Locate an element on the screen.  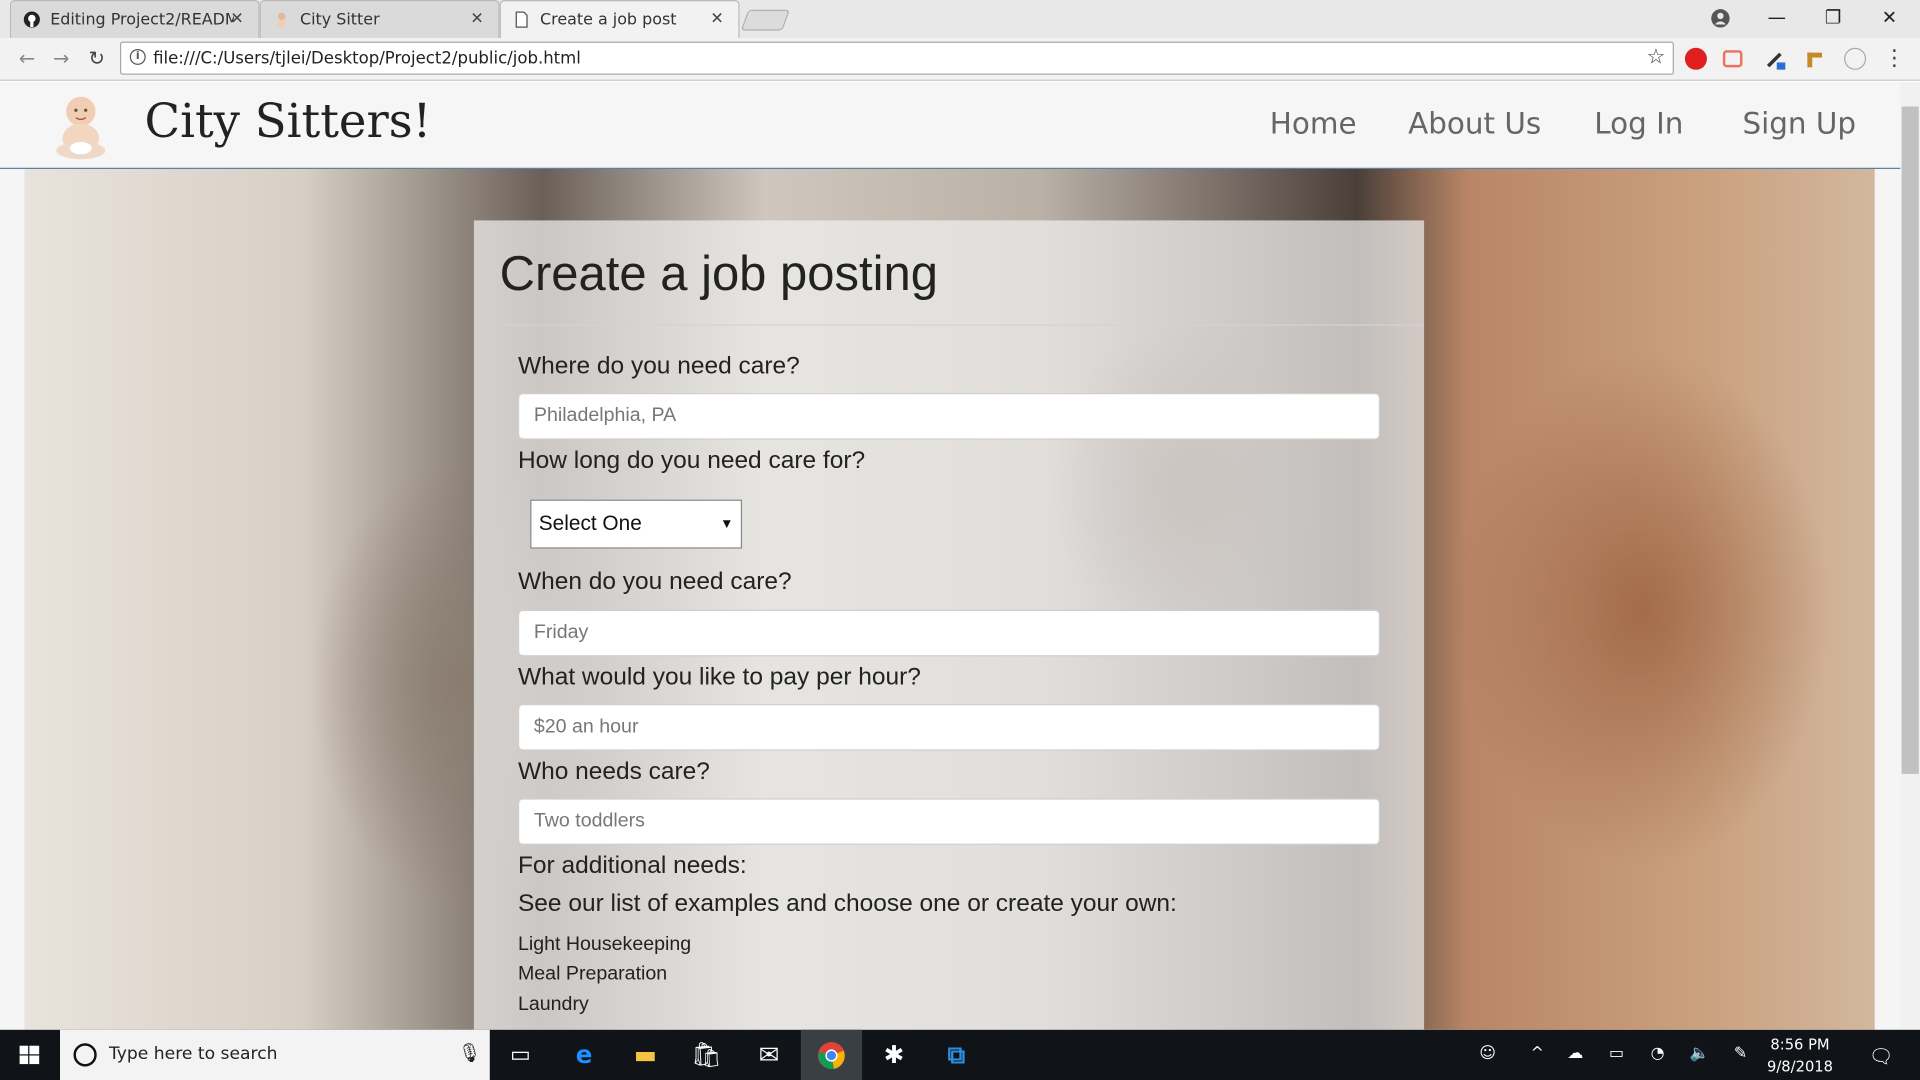
page-title: Create a job posting is located at coordinates (718, 274).